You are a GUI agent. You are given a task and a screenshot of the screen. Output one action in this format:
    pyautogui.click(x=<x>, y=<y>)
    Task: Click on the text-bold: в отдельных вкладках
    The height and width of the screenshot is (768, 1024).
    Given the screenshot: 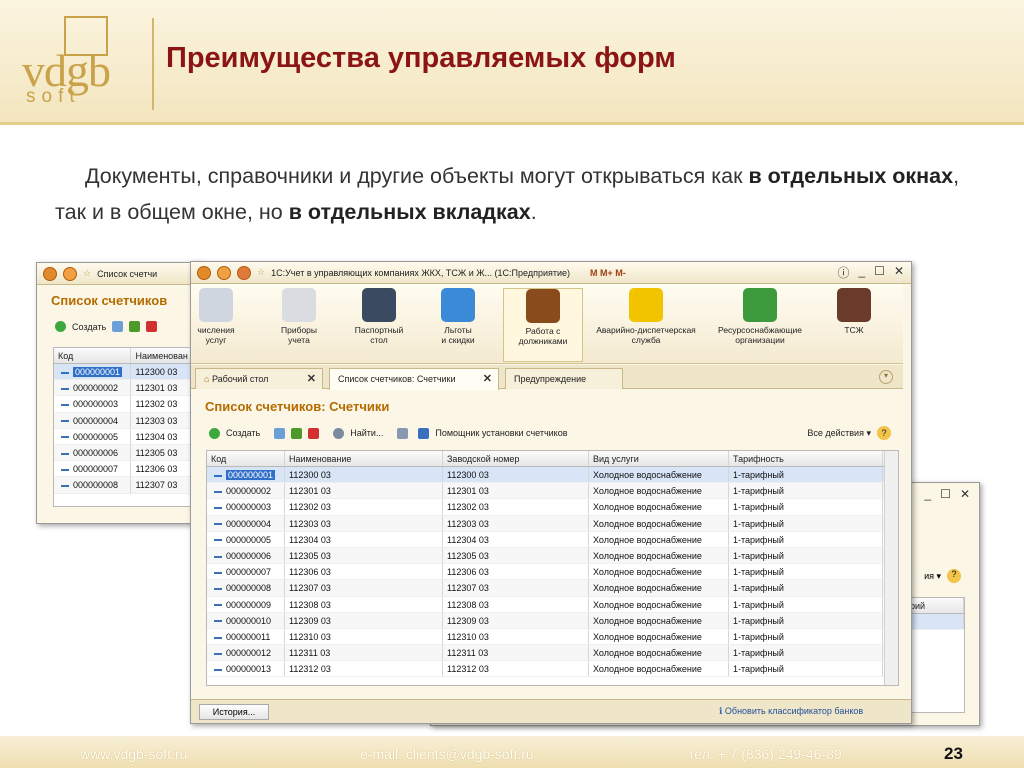 What is the action you would take?
    pyautogui.click(x=409, y=212)
    